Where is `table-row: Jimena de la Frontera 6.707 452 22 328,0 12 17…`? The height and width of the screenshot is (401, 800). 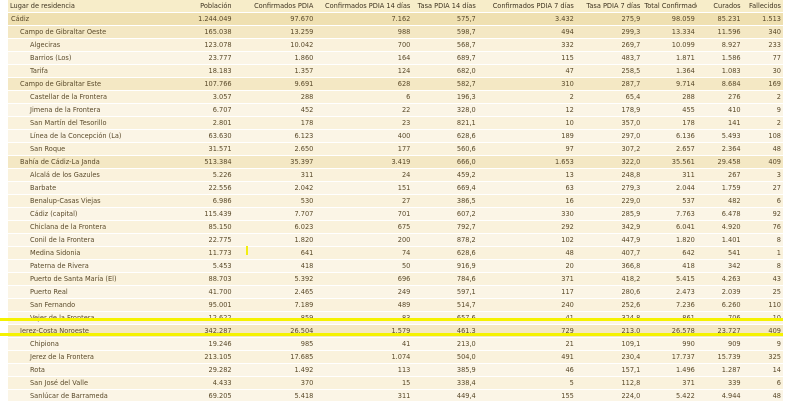
table-row: Jimena de la Frontera 6.707 452 22 328,0 12 17… is located at coordinates (395, 110).